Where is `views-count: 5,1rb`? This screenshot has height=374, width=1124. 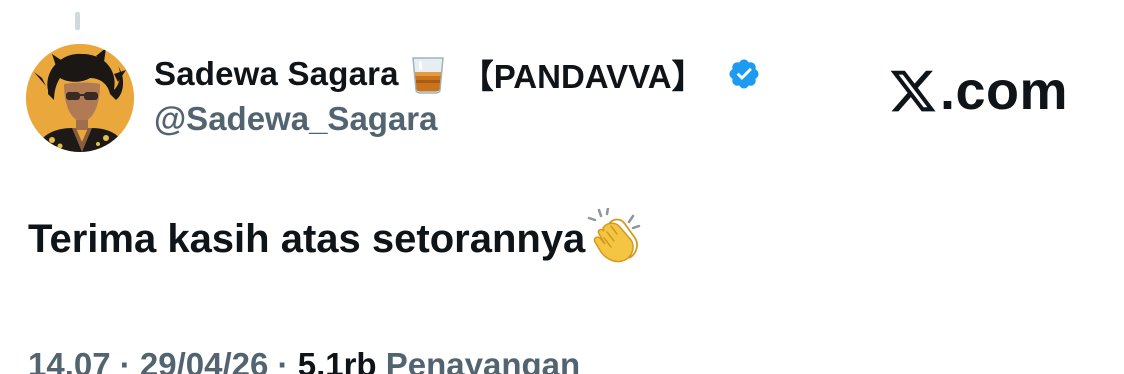
views-count: 5,1rb is located at coordinates (337, 360).